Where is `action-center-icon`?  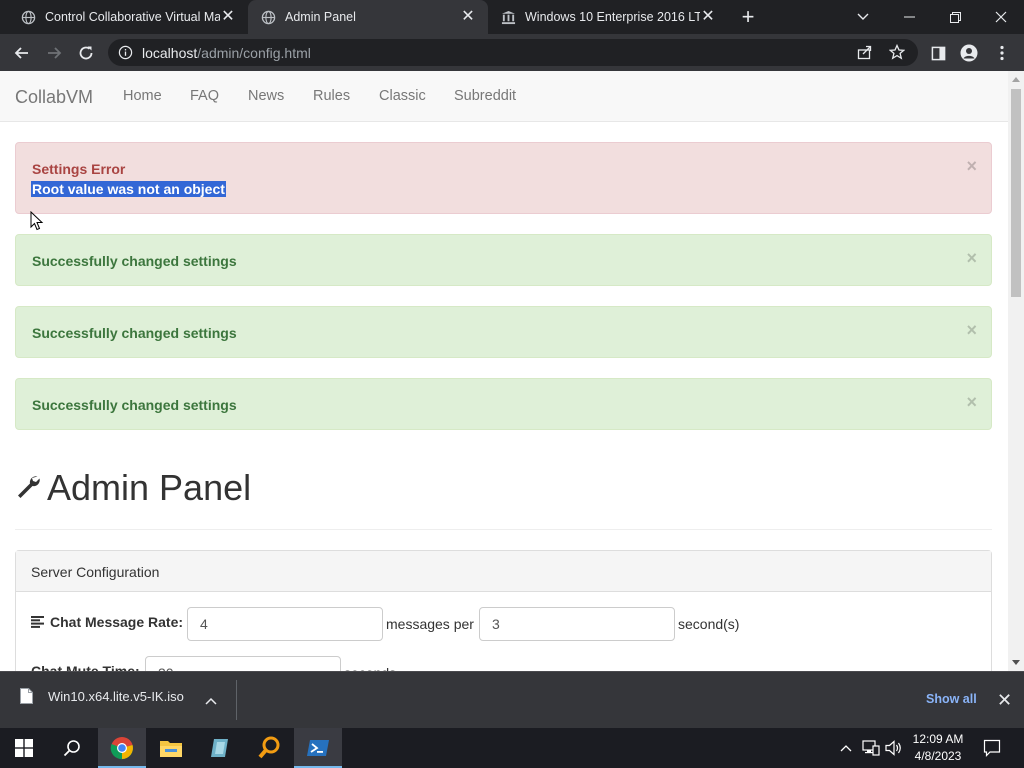
action-center-icon is located at coordinates (992, 748).